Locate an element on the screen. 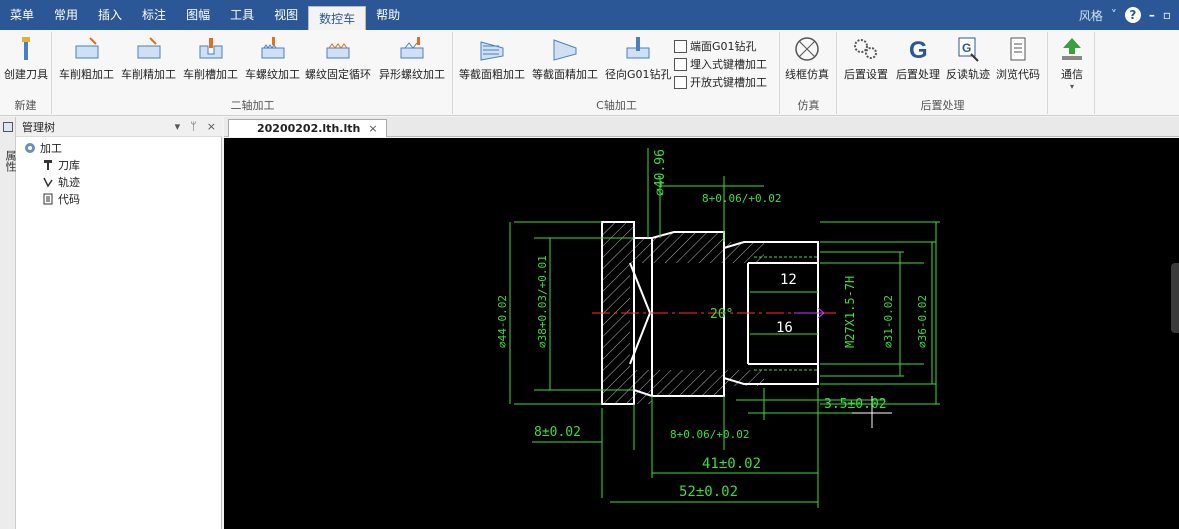  tree-panel: 属性 管理树 ▾ ᛘ × 加工 刀库 轨迹 代码 is located at coordinates (111, 323).